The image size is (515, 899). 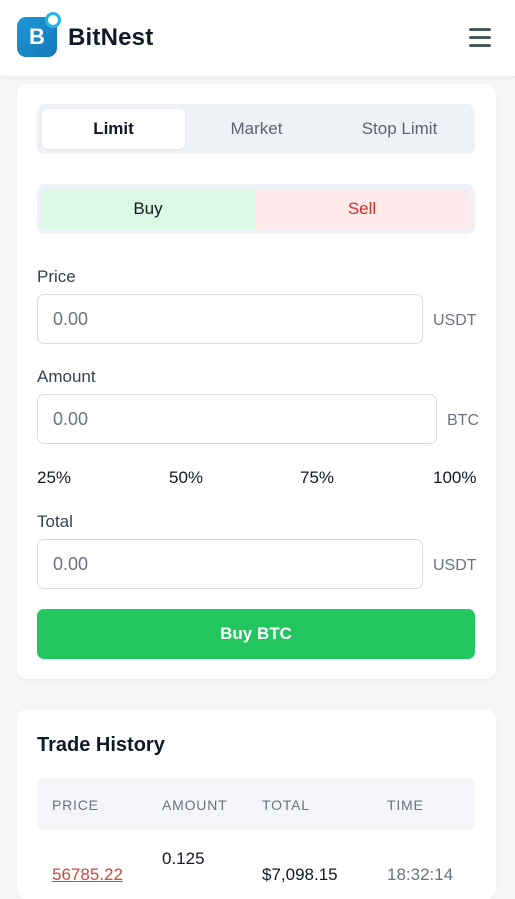 What do you see at coordinates (75, 805) in the screenshot?
I see `column-header-price: PRICE` at bounding box center [75, 805].